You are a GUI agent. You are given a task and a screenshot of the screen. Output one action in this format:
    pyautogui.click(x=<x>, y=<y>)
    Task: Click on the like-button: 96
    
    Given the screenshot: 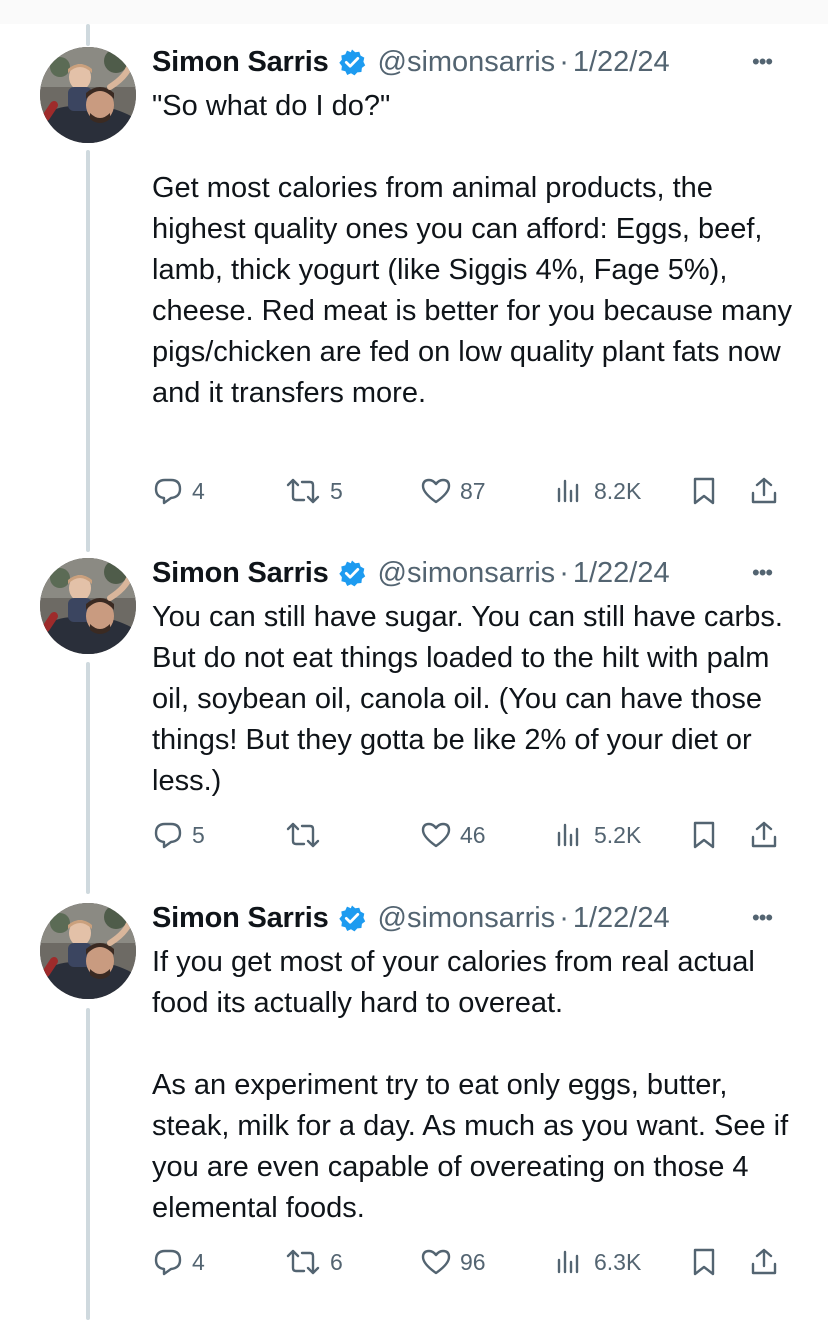 What is the action you would take?
    pyautogui.click(x=453, y=1262)
    